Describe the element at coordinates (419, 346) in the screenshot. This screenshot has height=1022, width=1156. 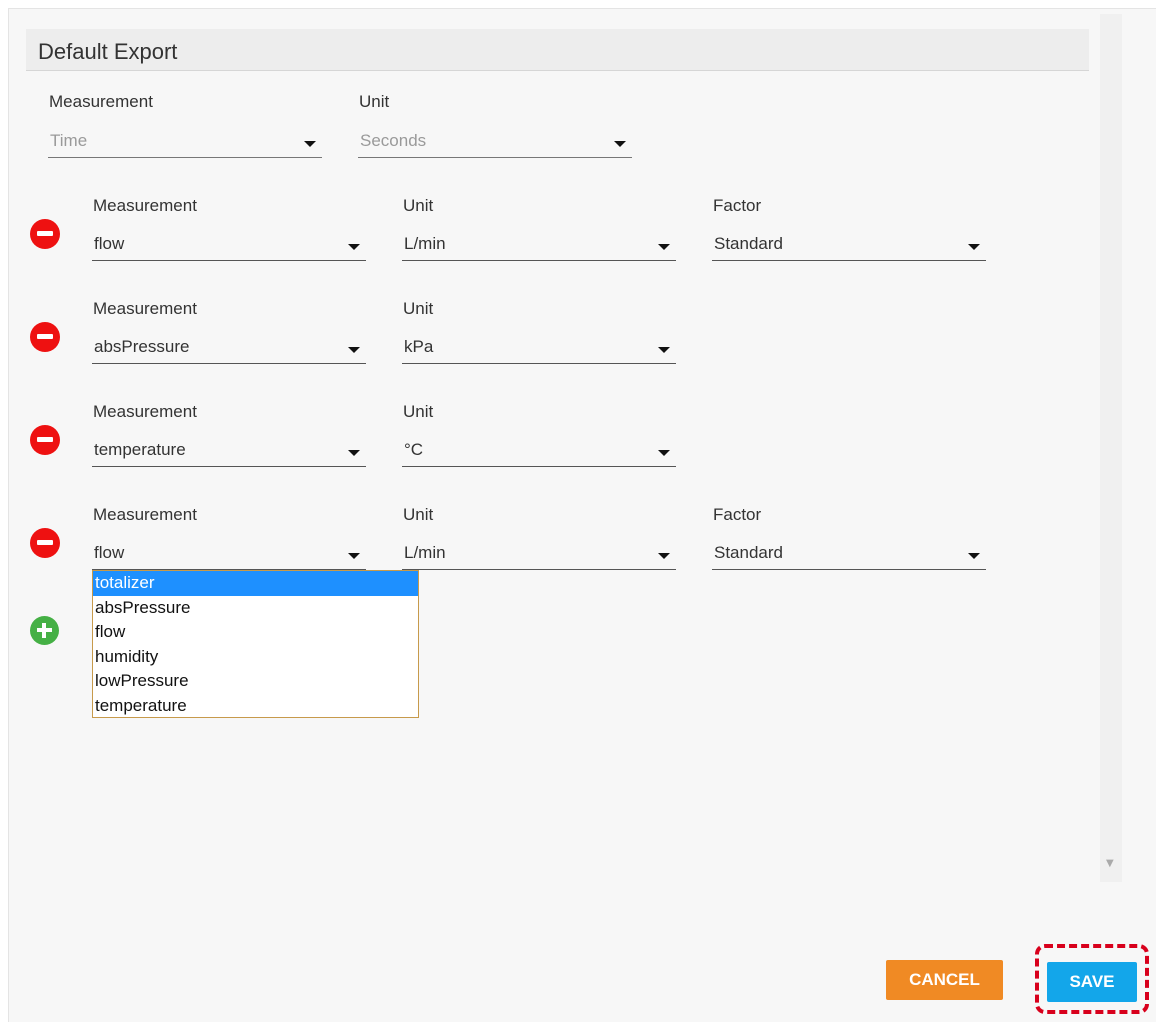
I see `unit-value: kPa` at that location.